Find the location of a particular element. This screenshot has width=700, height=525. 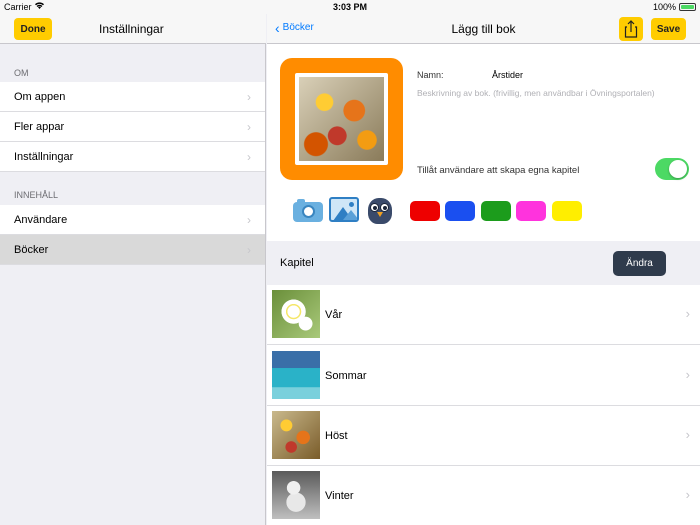

chapter-row-host: Höst › is located at coordinates (483, 436).